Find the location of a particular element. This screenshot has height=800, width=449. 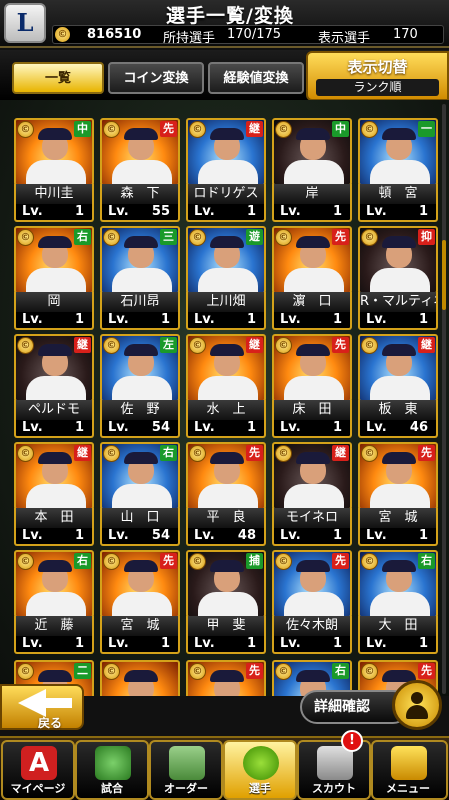

player-card: © 先濵 口 Lv. 1 is located at coordinates (312, 278).